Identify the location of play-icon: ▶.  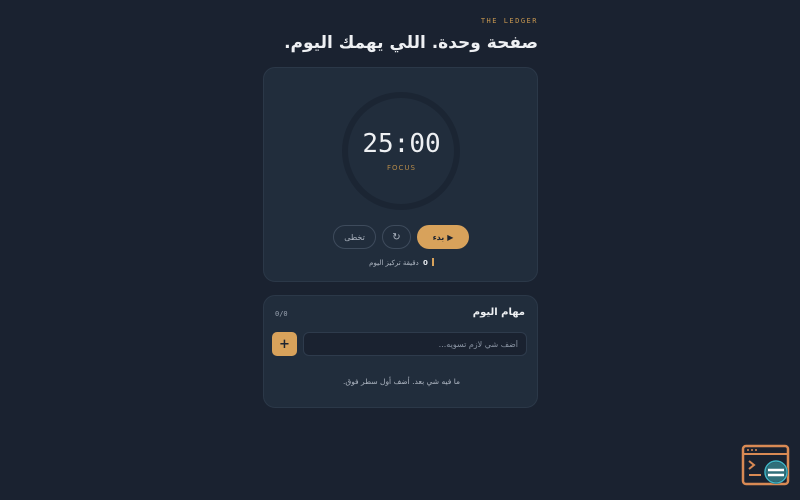
(450, 237).